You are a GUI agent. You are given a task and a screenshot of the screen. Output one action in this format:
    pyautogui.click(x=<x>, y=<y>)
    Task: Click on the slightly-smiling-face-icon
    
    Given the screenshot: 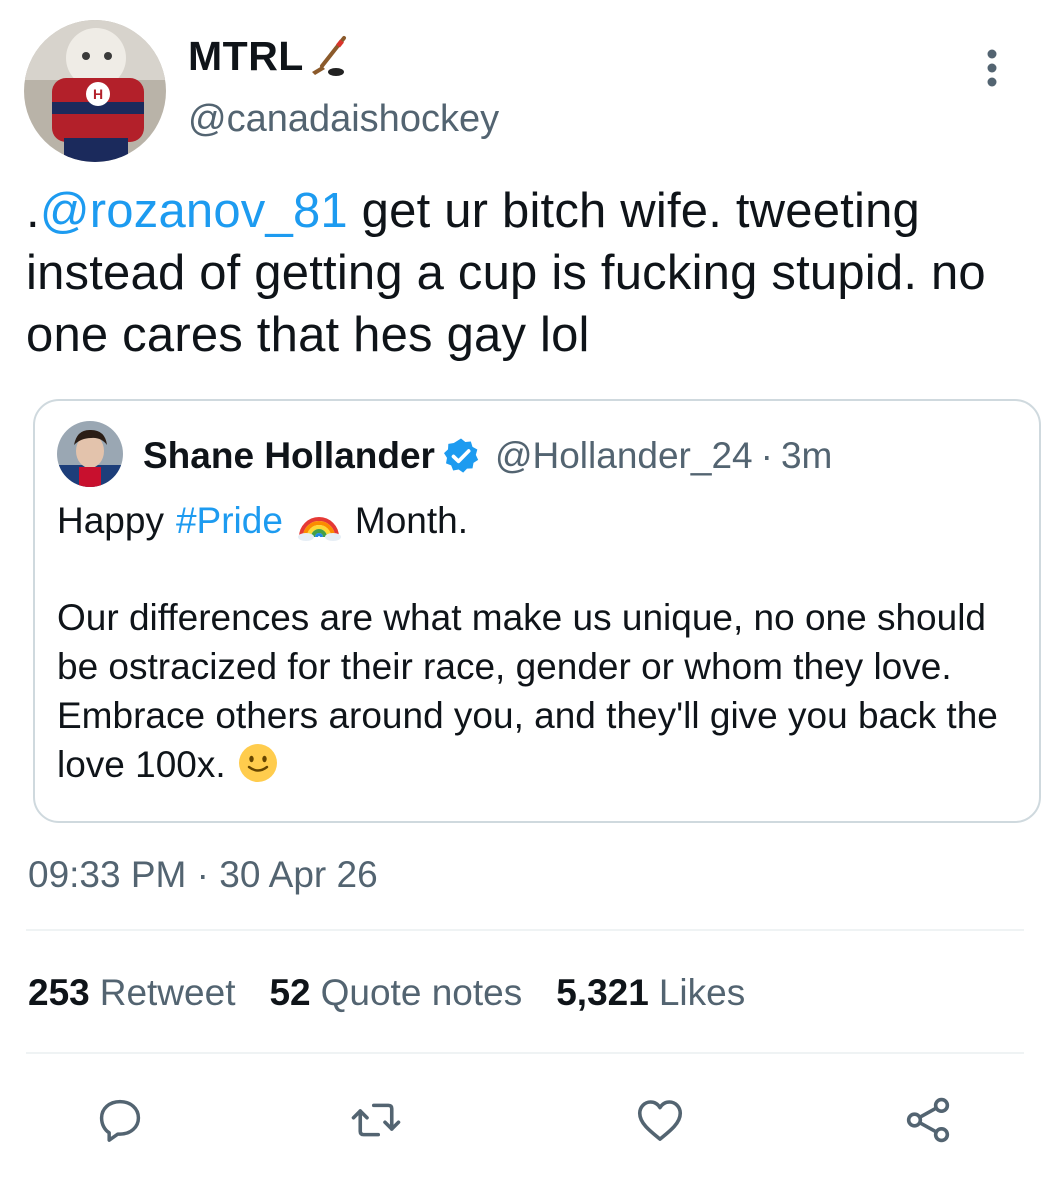 What is the action you would take?
    pyautogui.click(x=258, y=763)
    